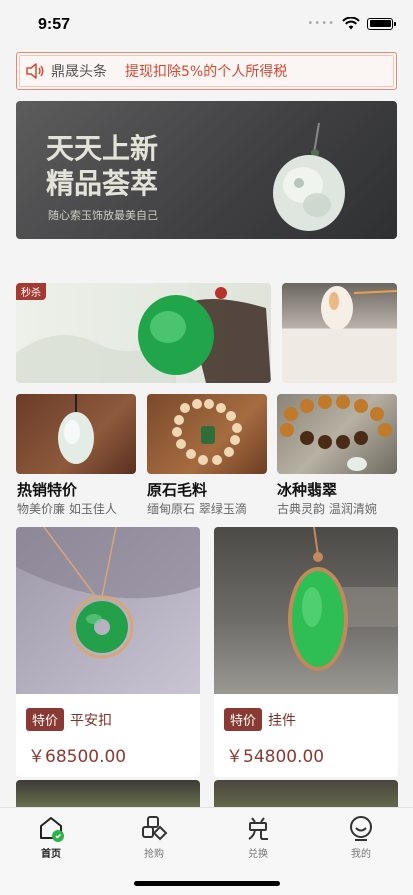 The image size is (413, 895). I want to click on tab-grab: 抢购, so click(154, 837).